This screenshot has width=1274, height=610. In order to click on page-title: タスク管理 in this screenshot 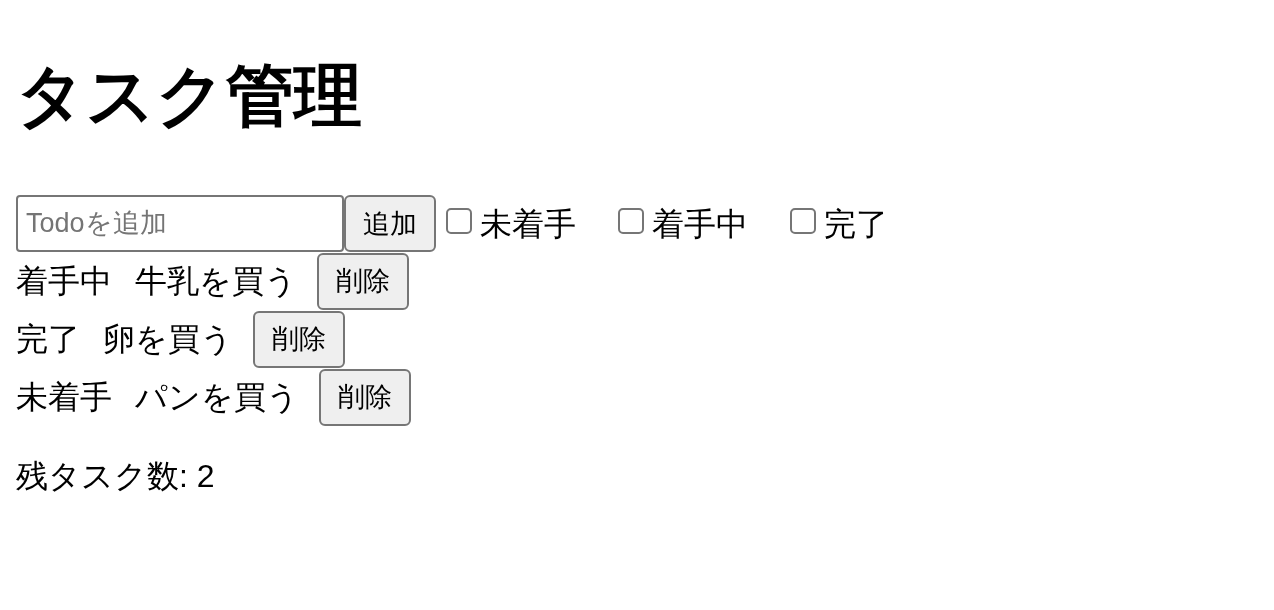, I will do `click(189, 95)`.